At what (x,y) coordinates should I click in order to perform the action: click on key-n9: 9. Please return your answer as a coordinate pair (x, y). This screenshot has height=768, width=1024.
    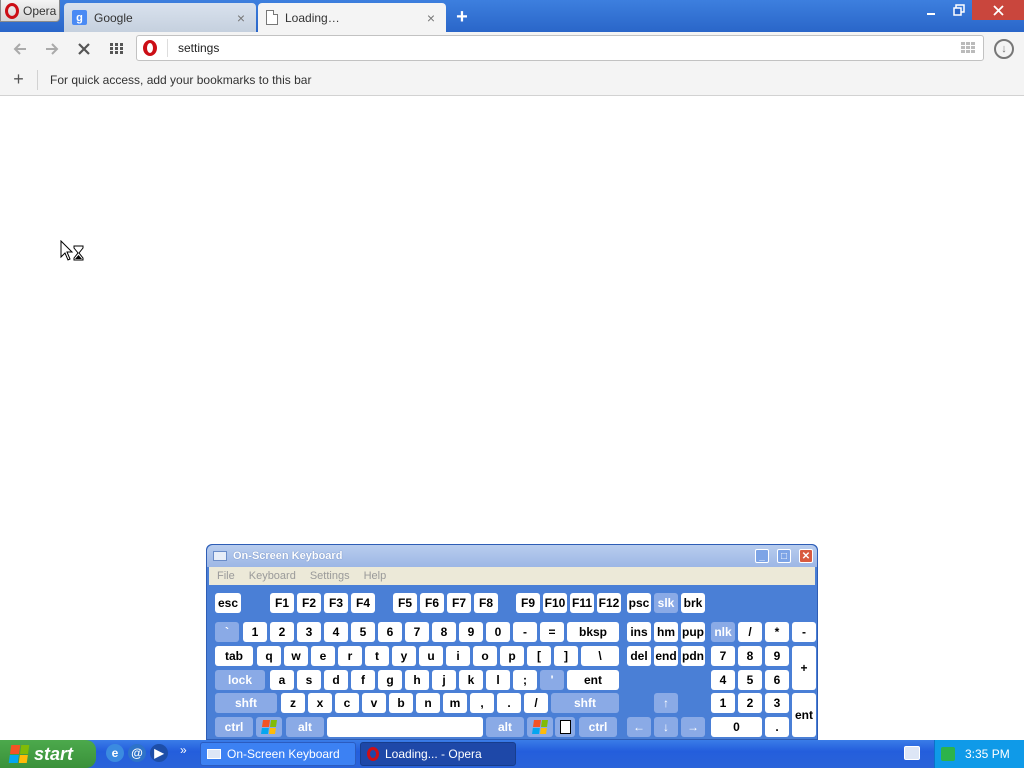
    Looking at the image, I should click on (471, 632).